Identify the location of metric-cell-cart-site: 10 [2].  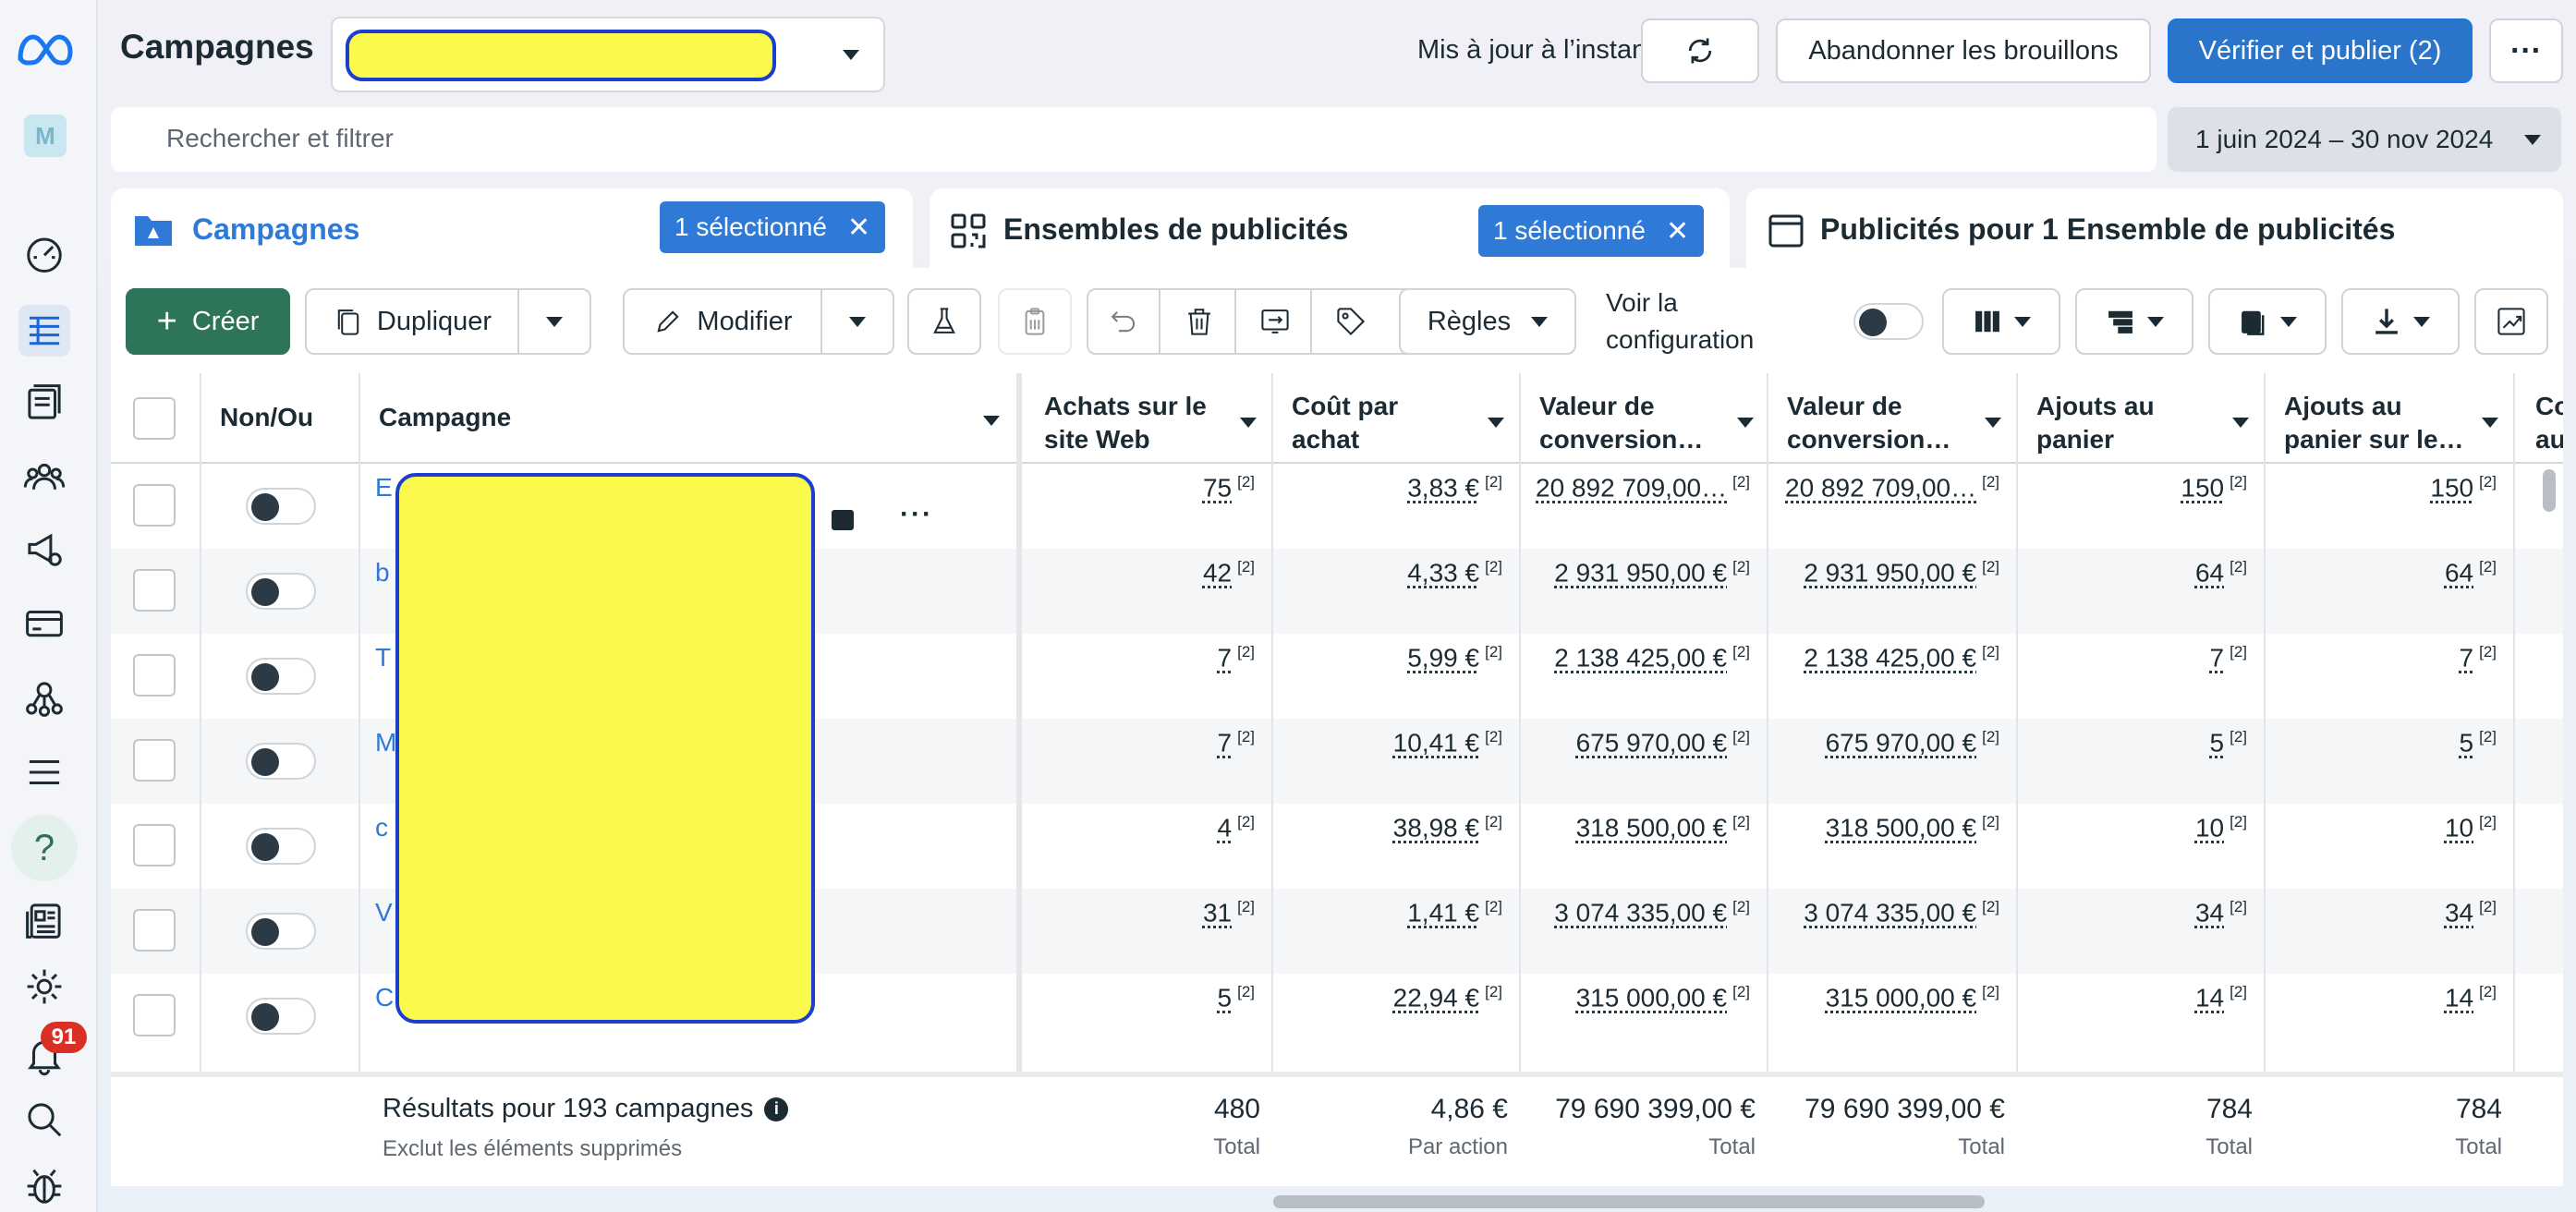
(2471, 828).